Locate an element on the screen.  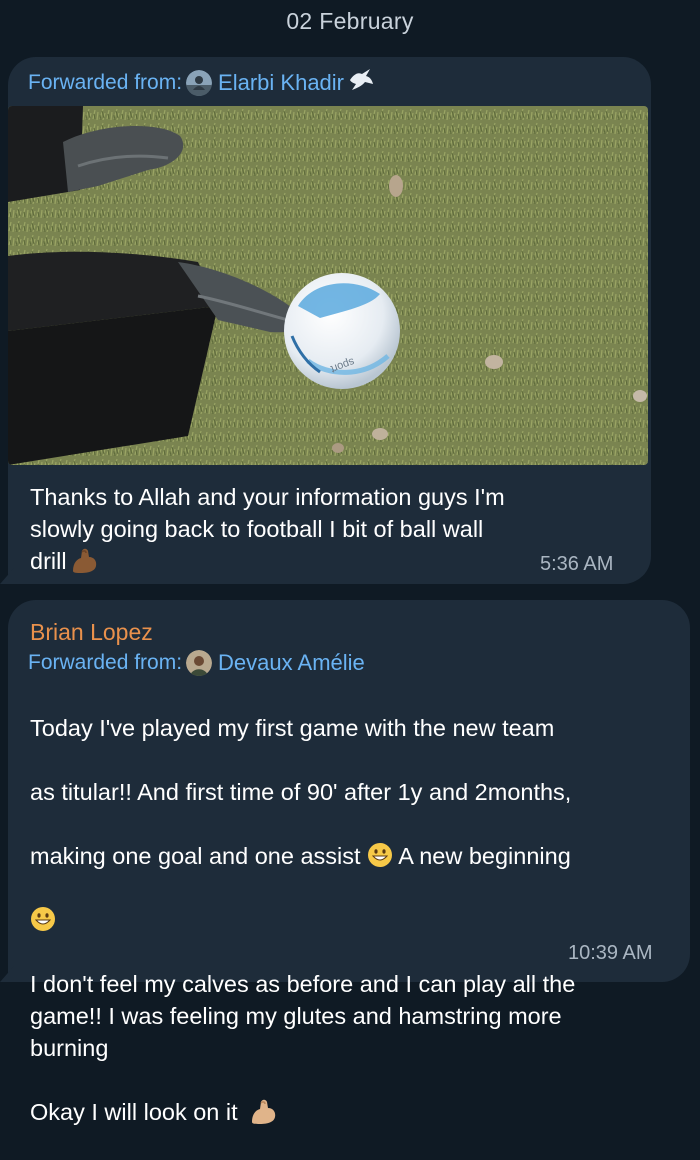
message-time-1: 5:36 AM is located at coordinates (577, 564).